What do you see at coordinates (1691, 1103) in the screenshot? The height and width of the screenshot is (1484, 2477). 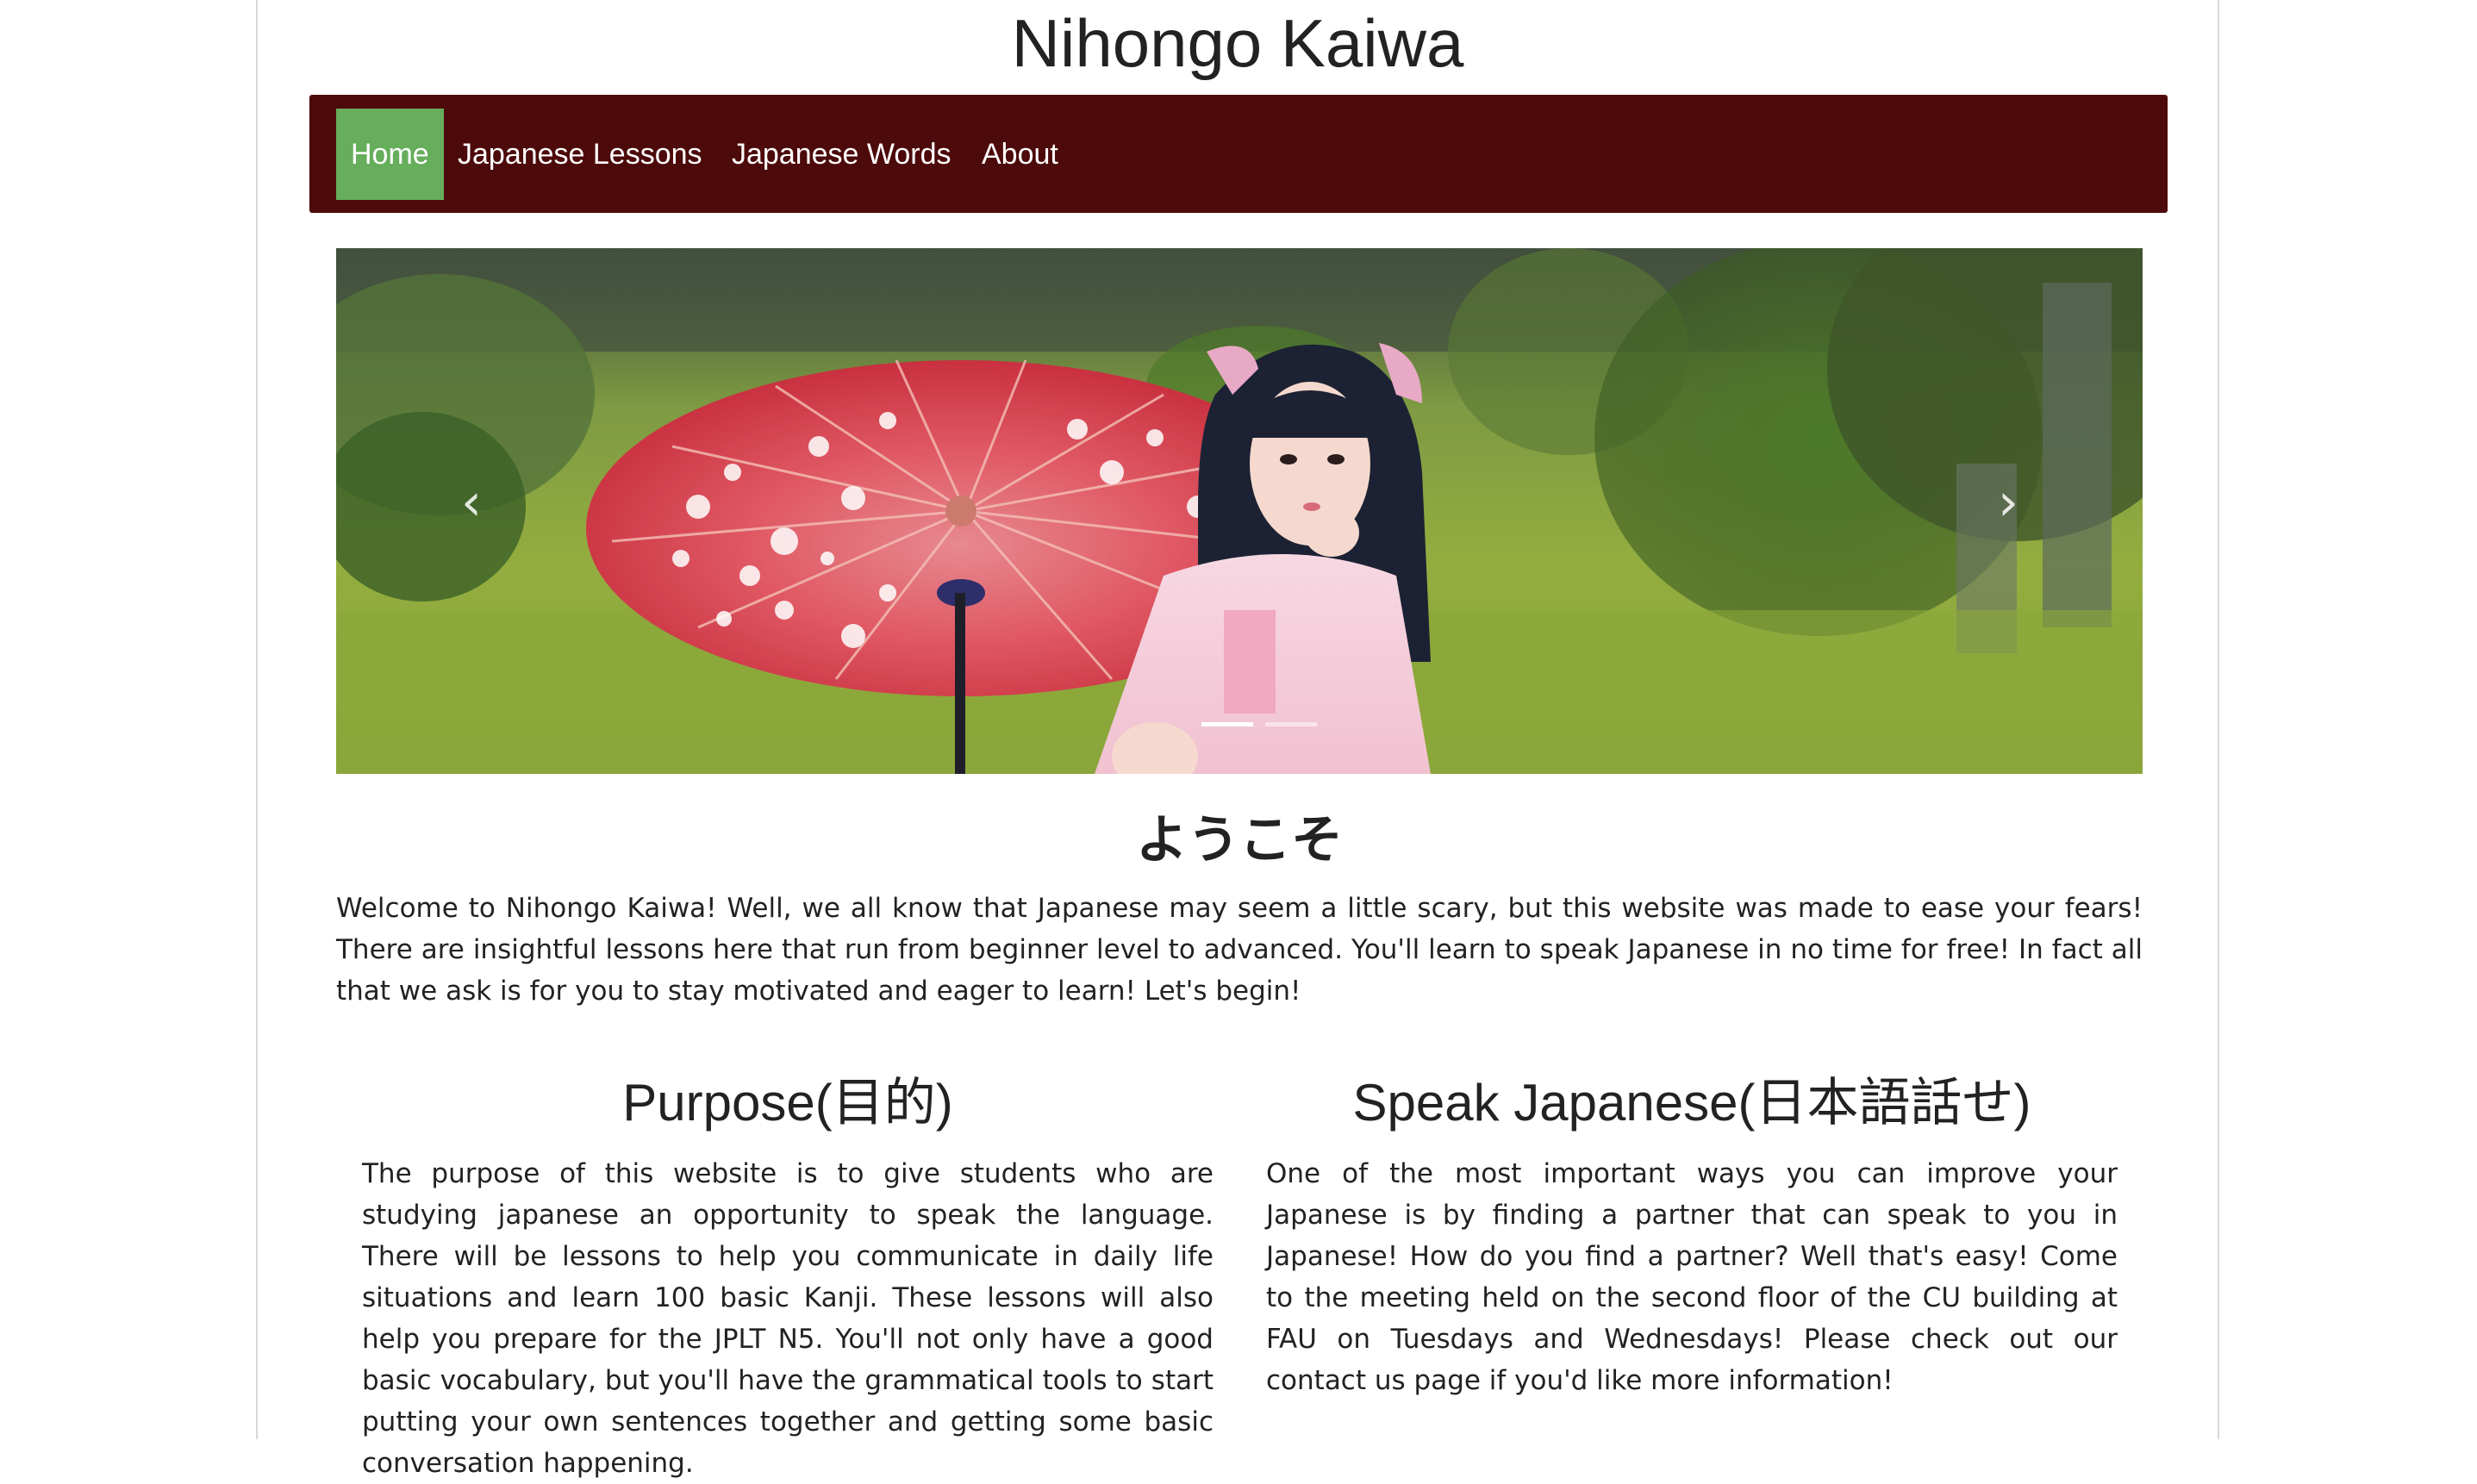 I see `speak-japanese-heading: Speak Japanese(日本語話せ)` at bounding box center [1691, 1103].